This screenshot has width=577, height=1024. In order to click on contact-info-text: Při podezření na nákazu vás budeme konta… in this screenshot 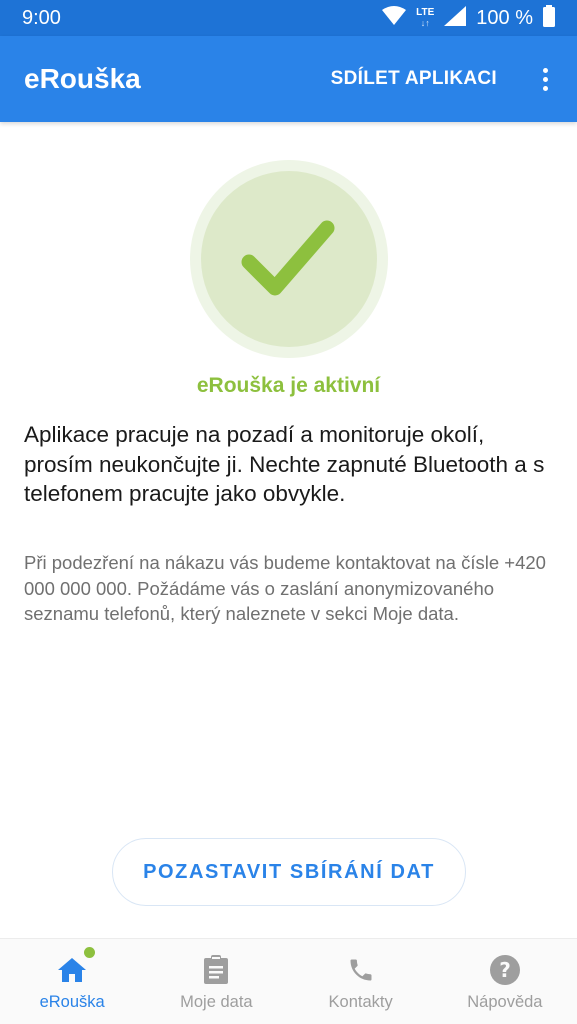, I will do `click(285, 588)`.